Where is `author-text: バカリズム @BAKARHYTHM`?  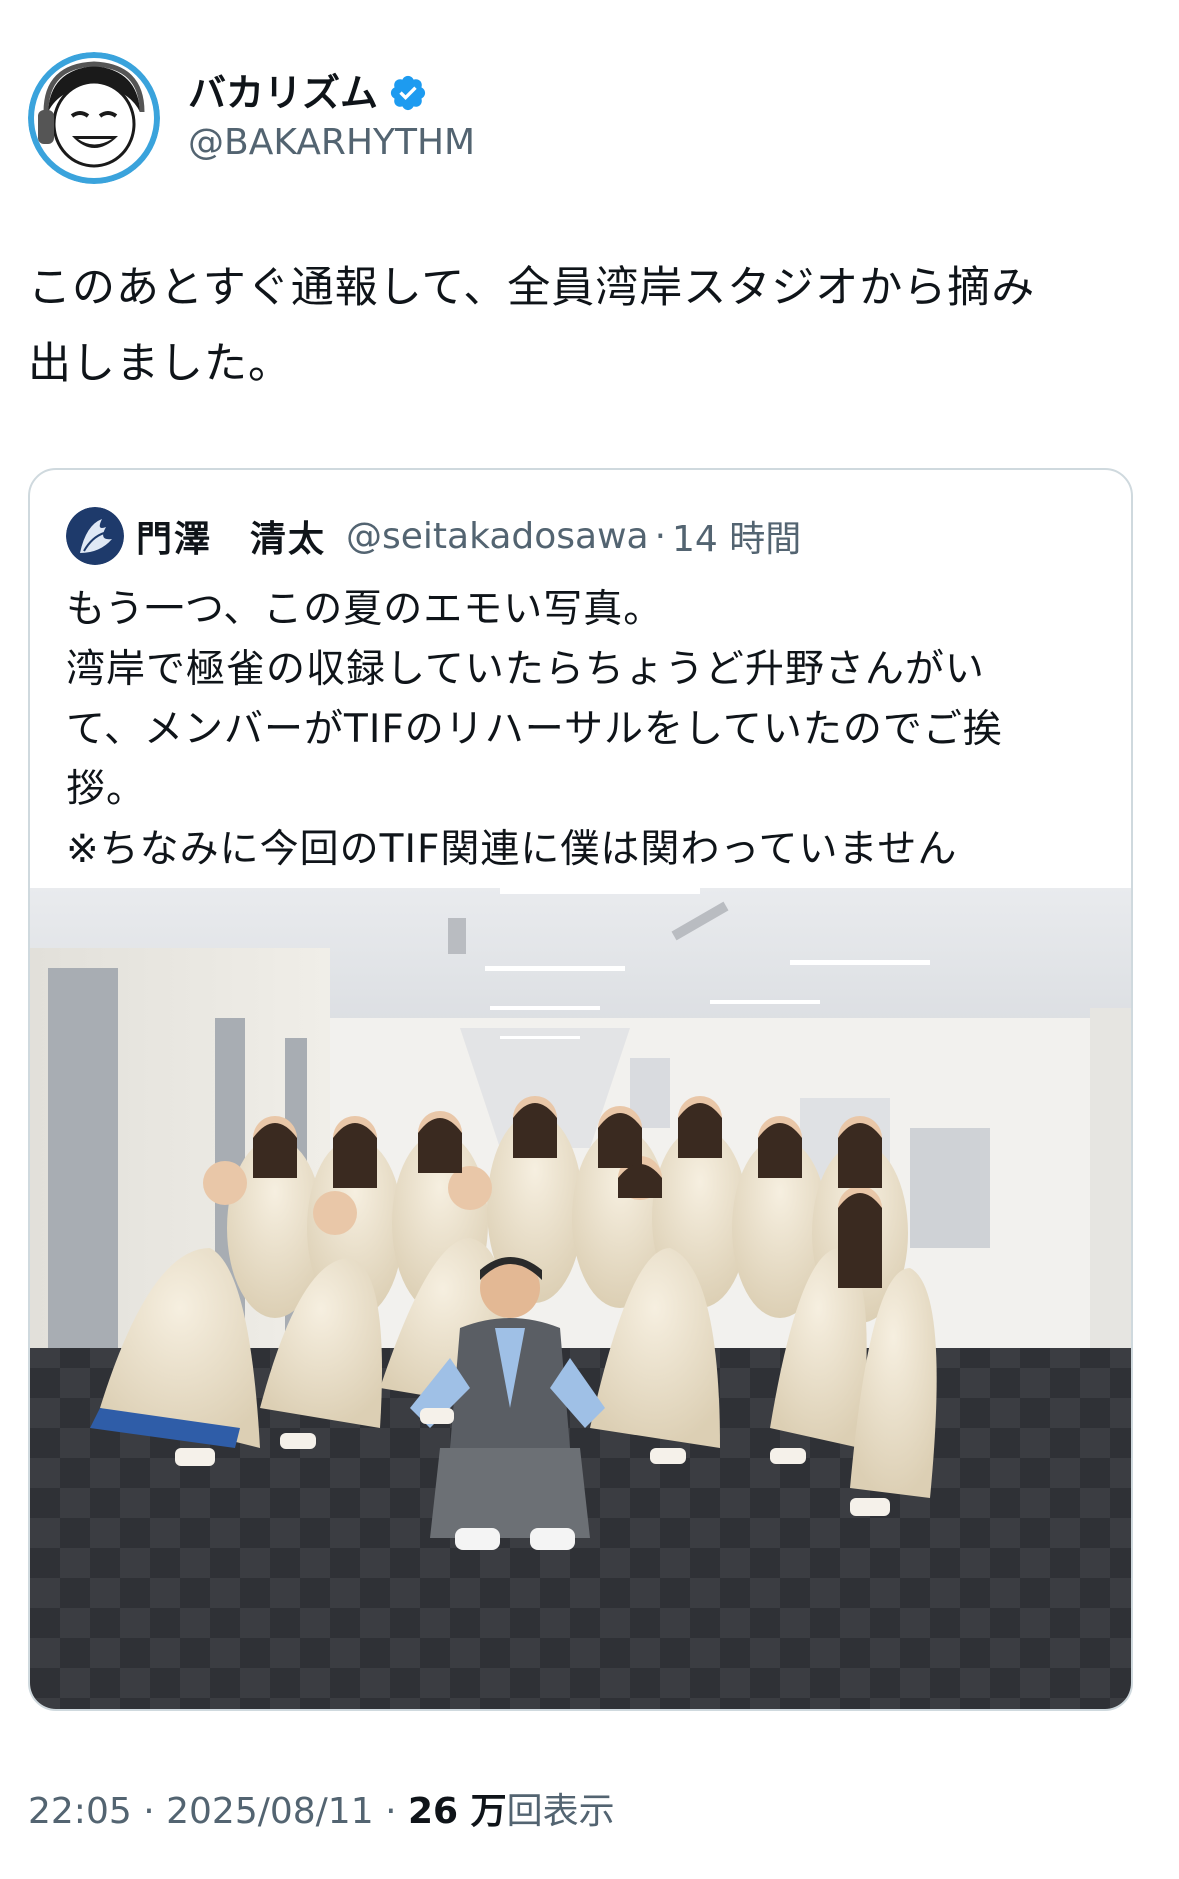 author-text: バカリズム @BAKARHYTHM is located at coordinates (331, 118).